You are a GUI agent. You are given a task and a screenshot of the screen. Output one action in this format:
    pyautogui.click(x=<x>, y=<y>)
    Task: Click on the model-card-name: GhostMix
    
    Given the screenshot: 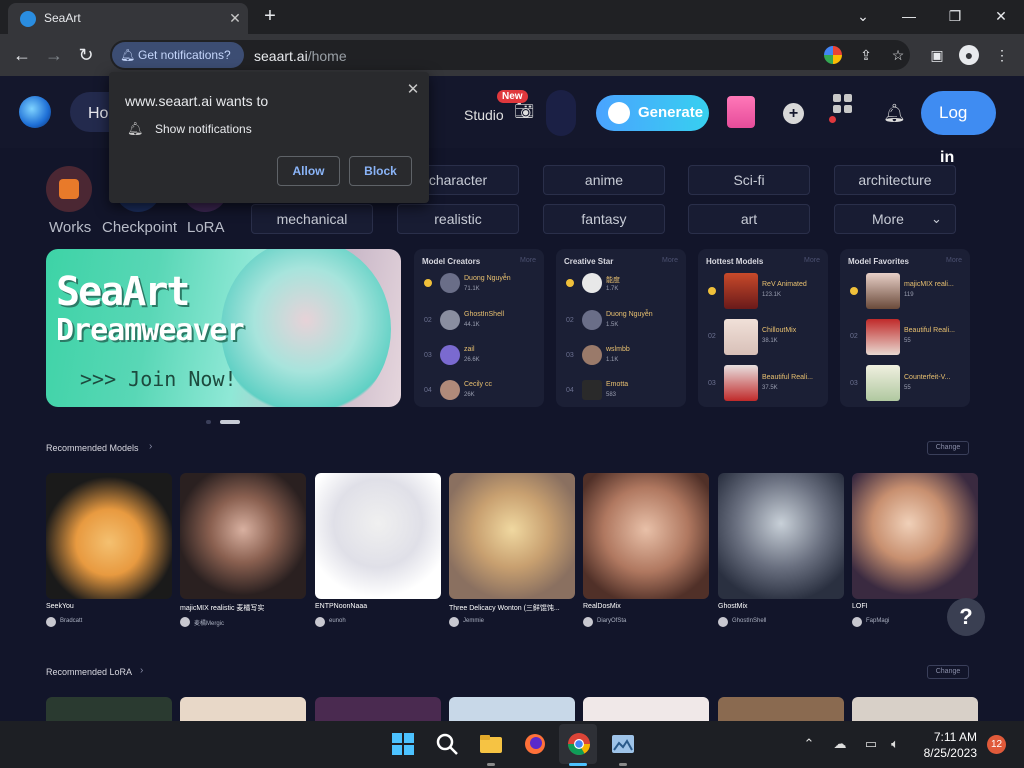 What is the action you would take?
    pyautogui.click(x=733, y=606)
    